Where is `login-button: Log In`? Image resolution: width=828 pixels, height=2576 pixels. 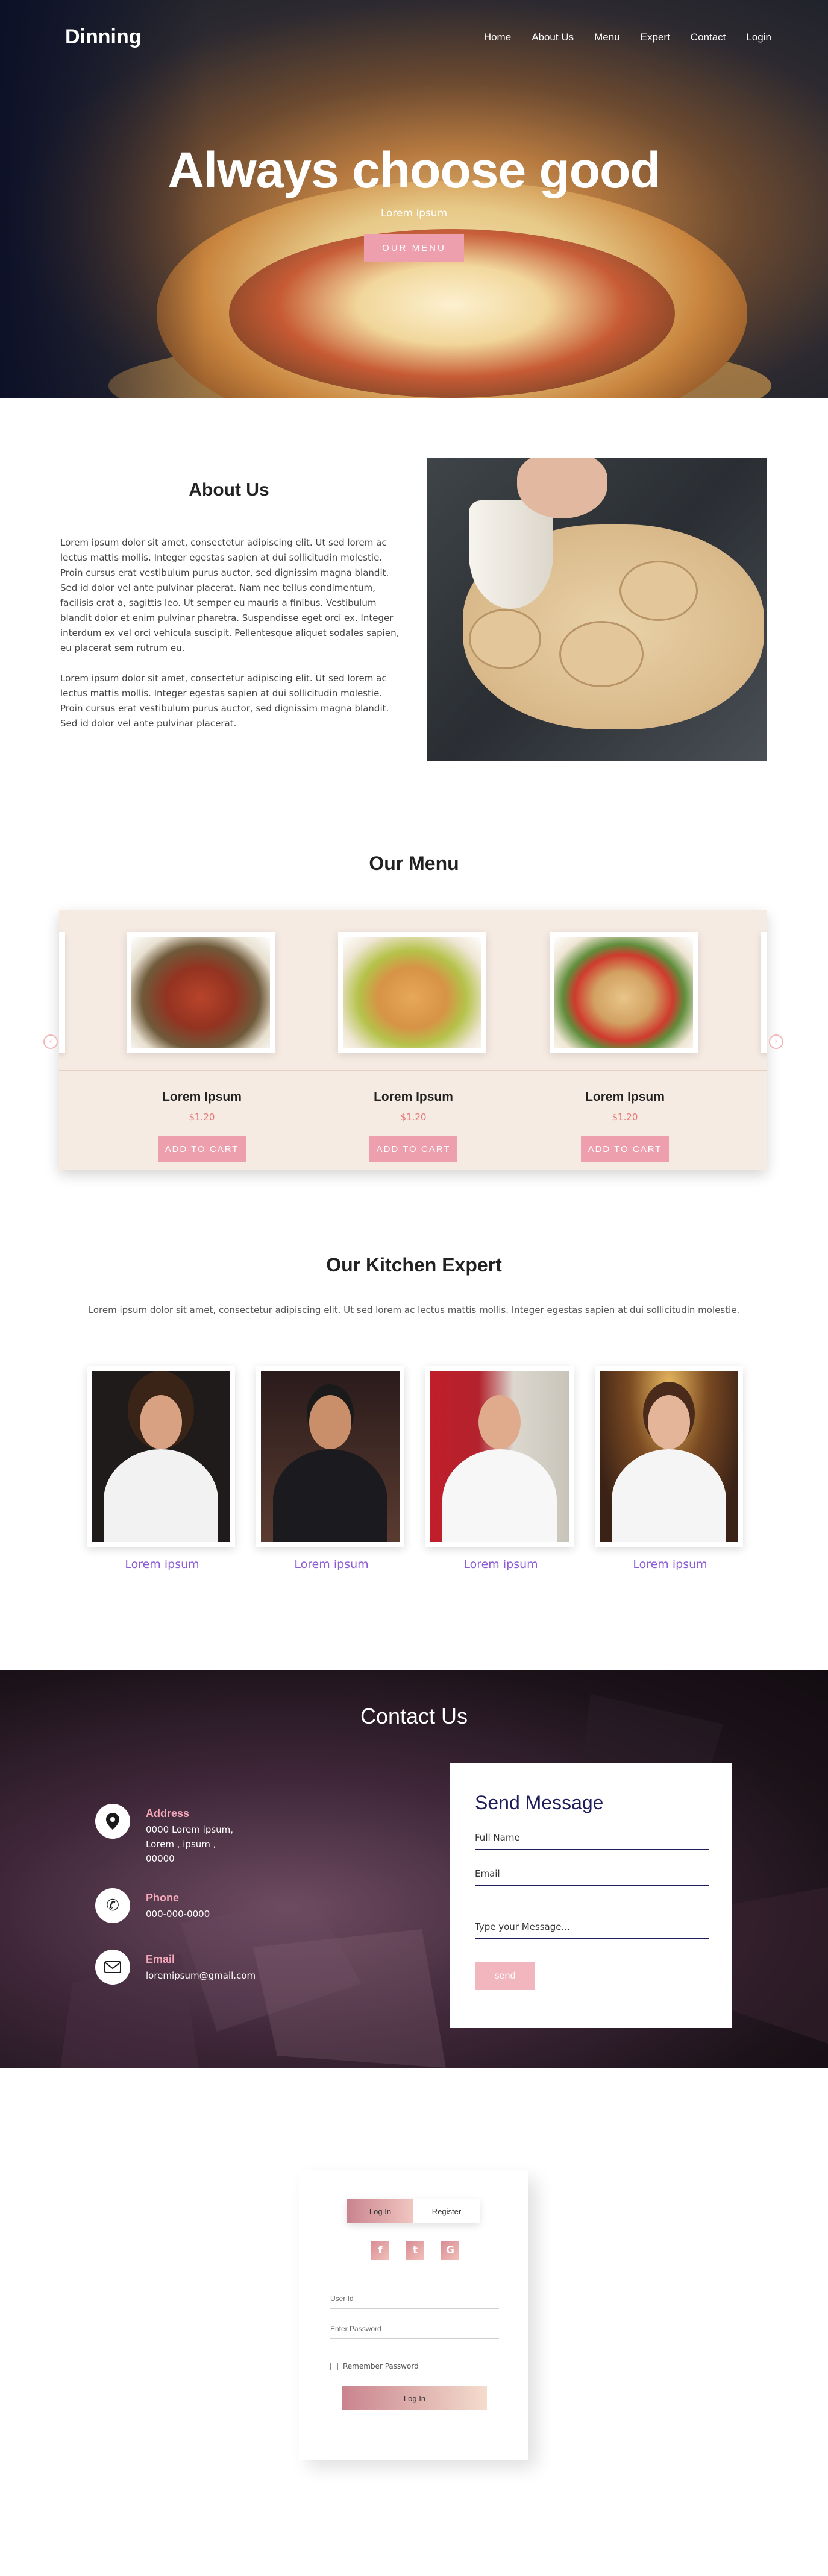
login-button: Log In is located at coordinates (414, 2398).